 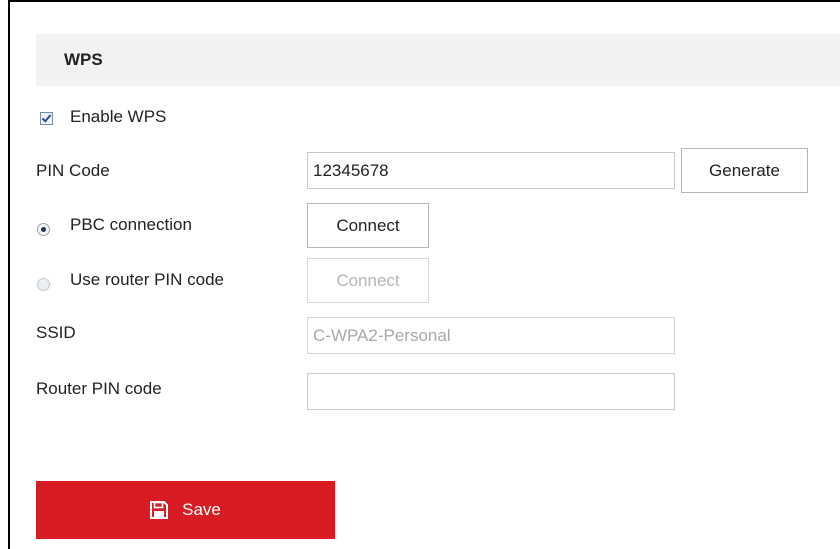 I want to click on save-button: Save, so click(x=185, y=510).